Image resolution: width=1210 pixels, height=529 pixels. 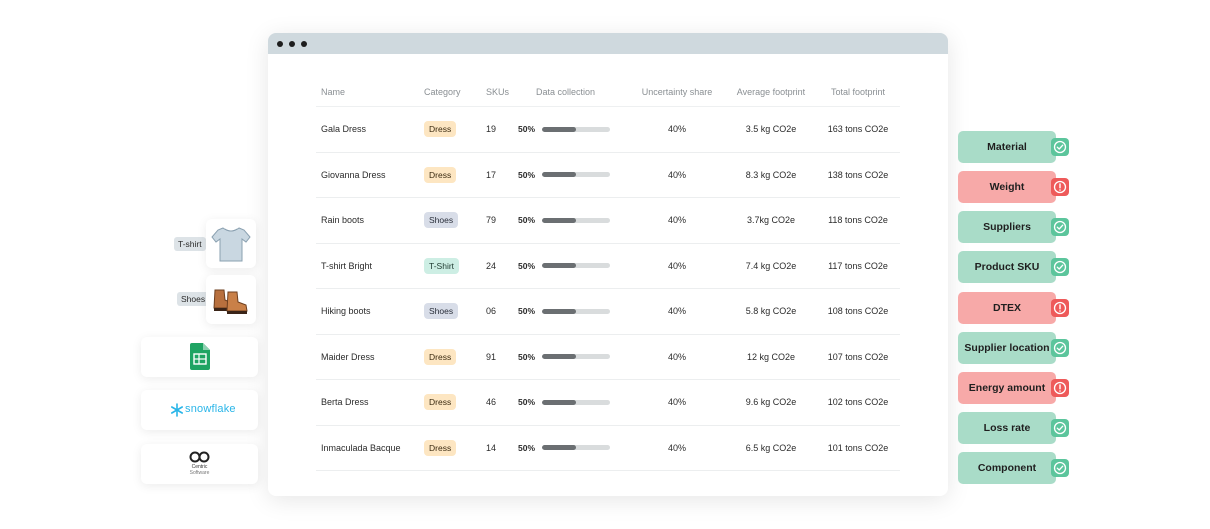 What do you see at coordinates (500, 92) in the screenshot?
I see `header-skus: SKUs` at bounding box center [500, 92].